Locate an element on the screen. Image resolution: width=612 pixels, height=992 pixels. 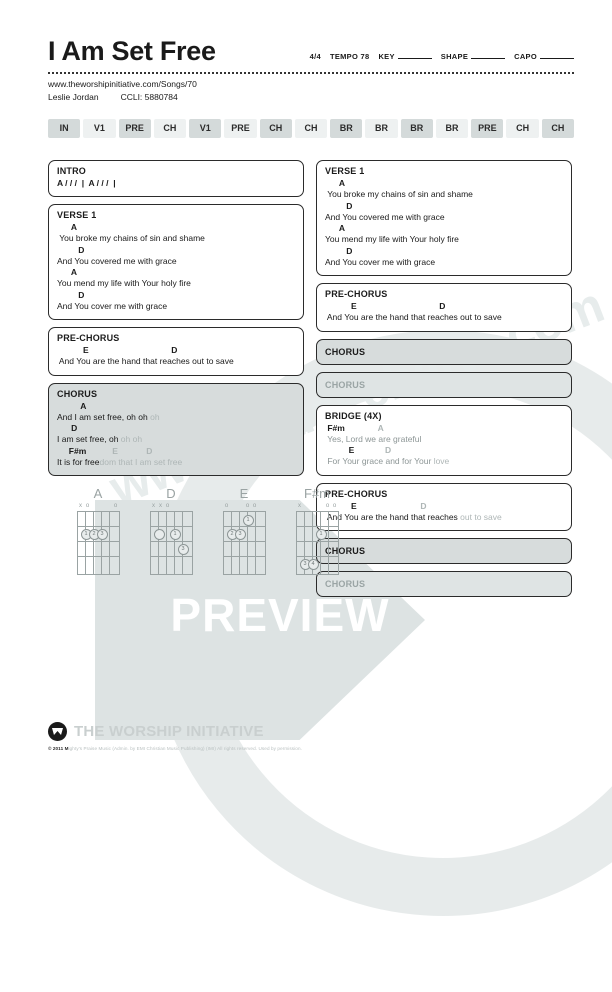
lyric-line: I am set free, oh oh oh is located at coordinates (100, 439).